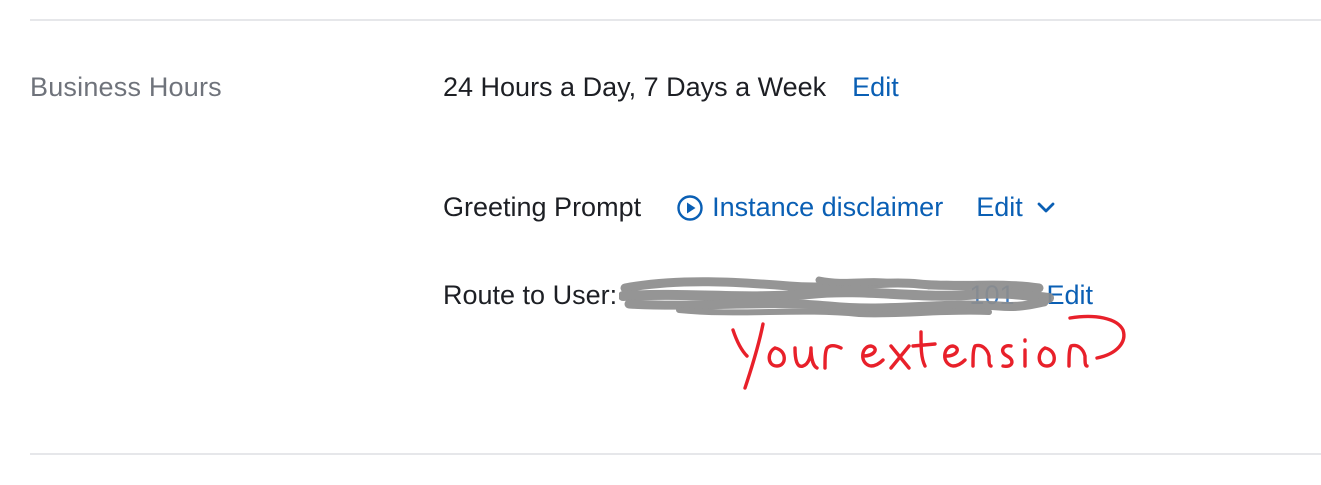 Image resolution: width=1321 pixels, height=485 pixels. I want to click on play-circle-icon, so click(690, 207).